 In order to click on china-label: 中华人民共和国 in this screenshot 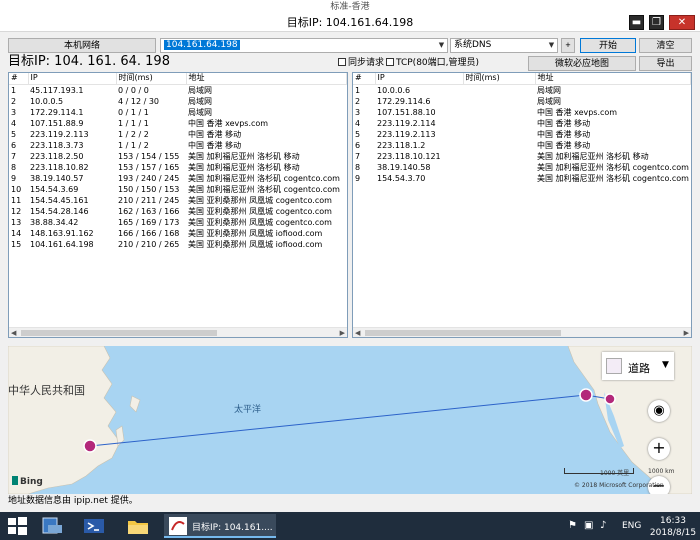, I will do `click(46, 390)`.